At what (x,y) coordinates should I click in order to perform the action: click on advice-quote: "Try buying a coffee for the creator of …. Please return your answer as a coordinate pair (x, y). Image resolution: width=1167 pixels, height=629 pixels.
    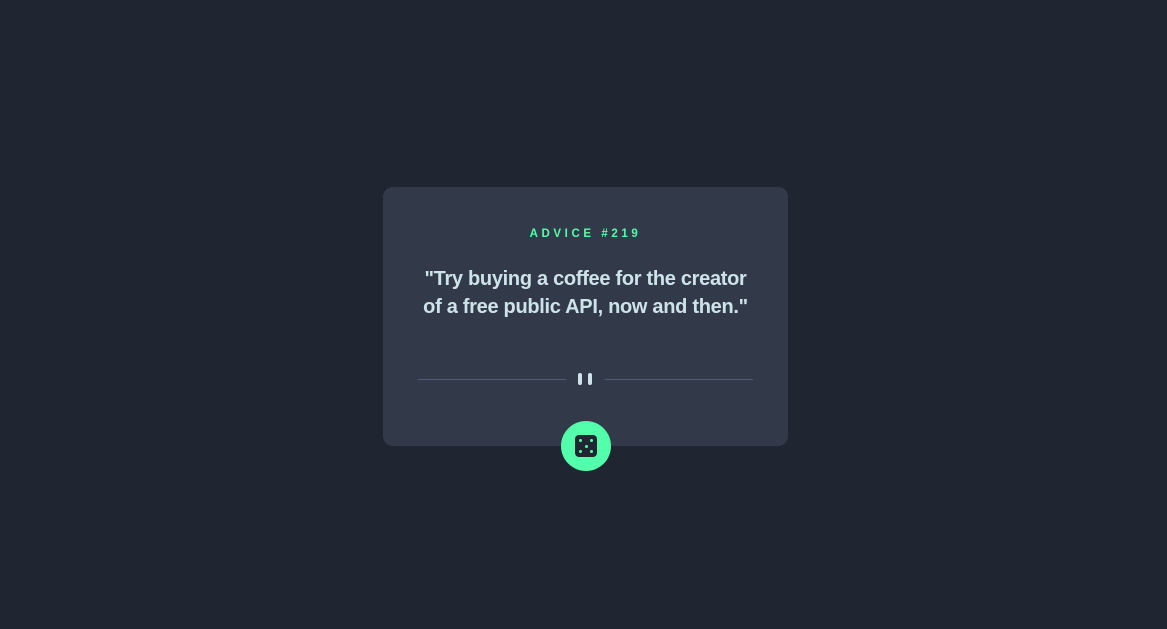
    Looking at the image, I should click on (585, 293).